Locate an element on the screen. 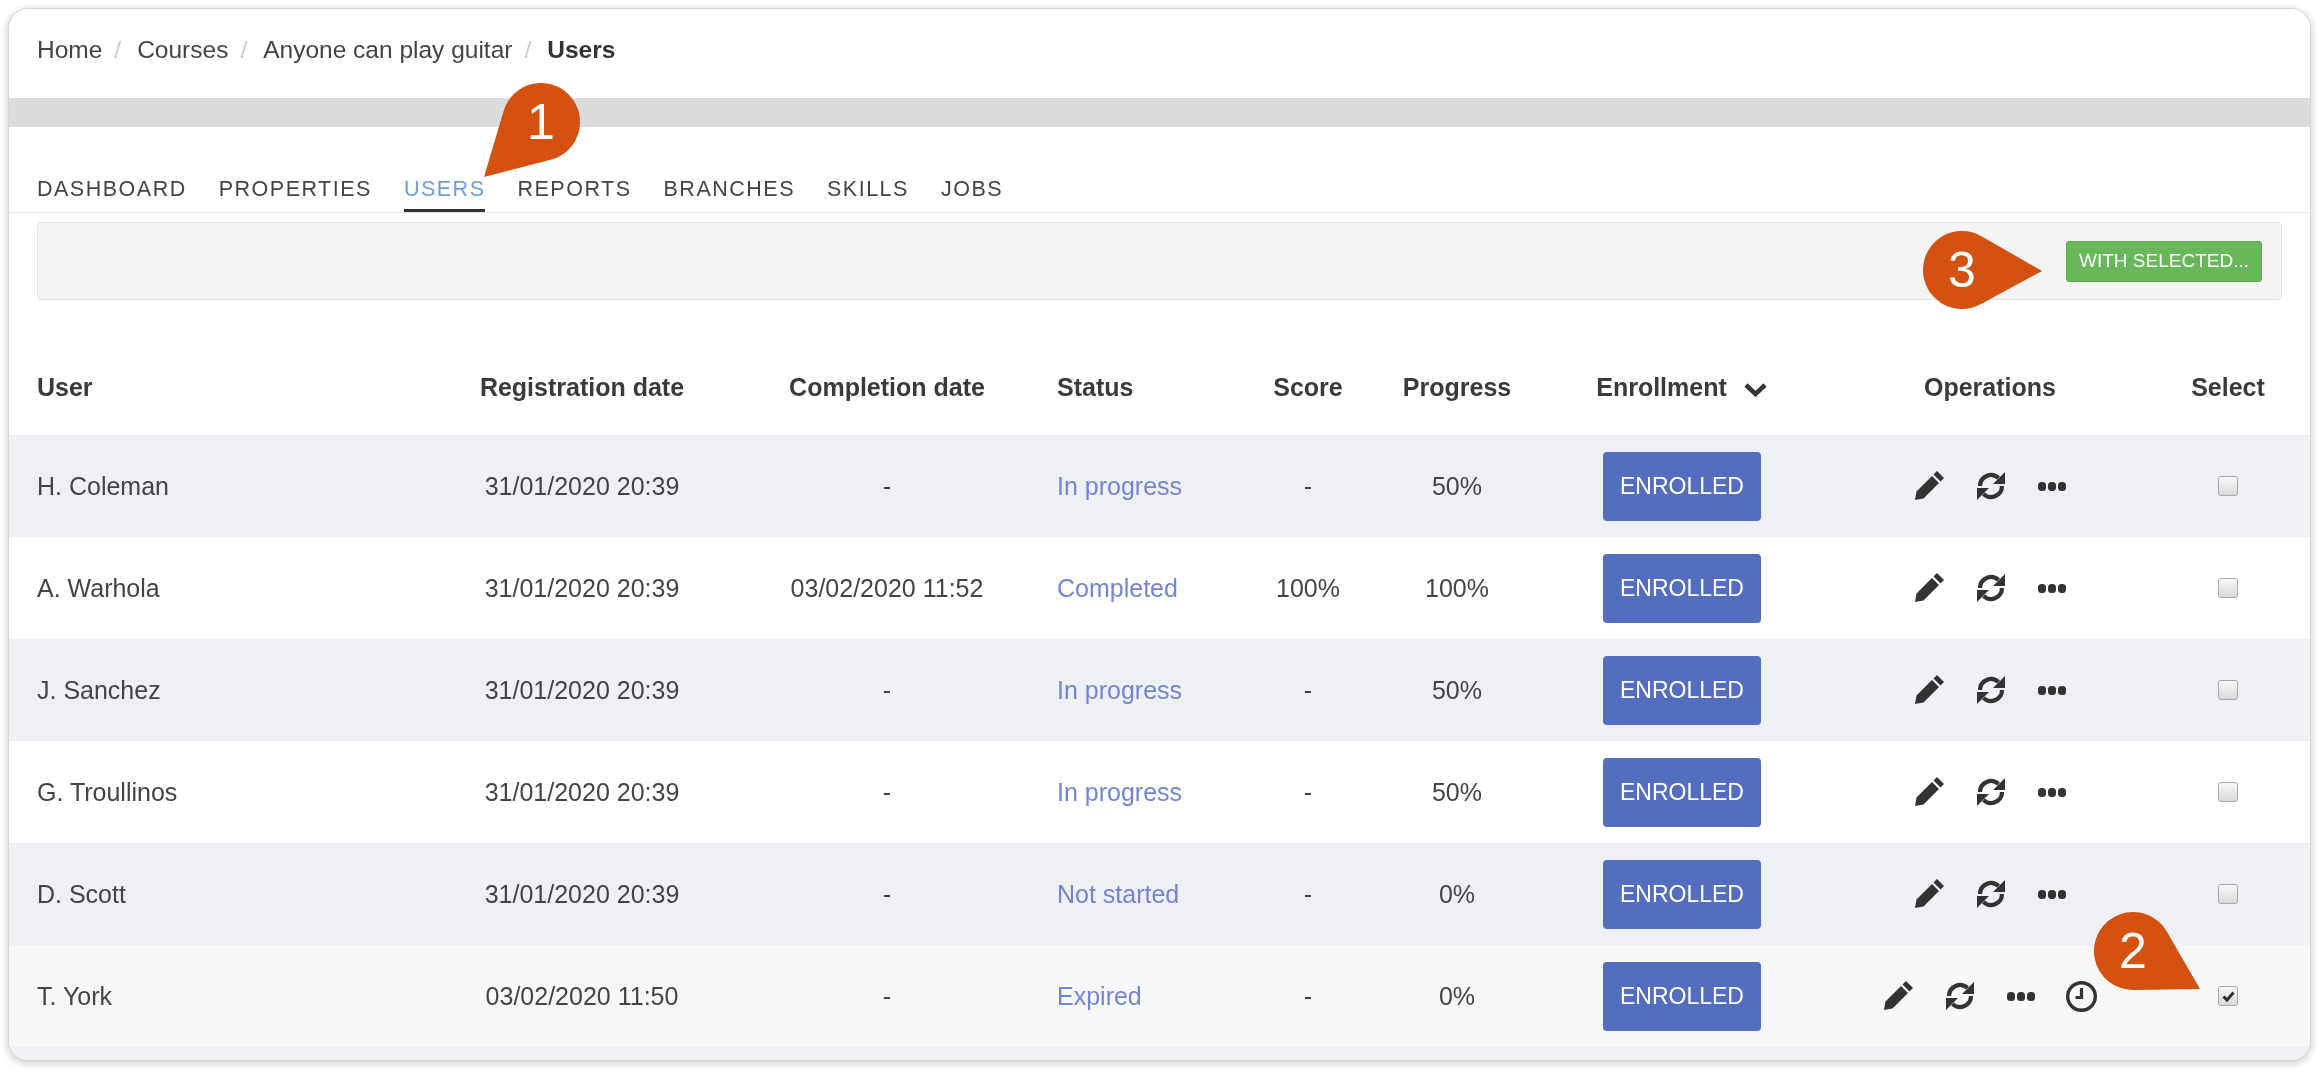  column-header: Progress is located at coordinates (1457, 387).